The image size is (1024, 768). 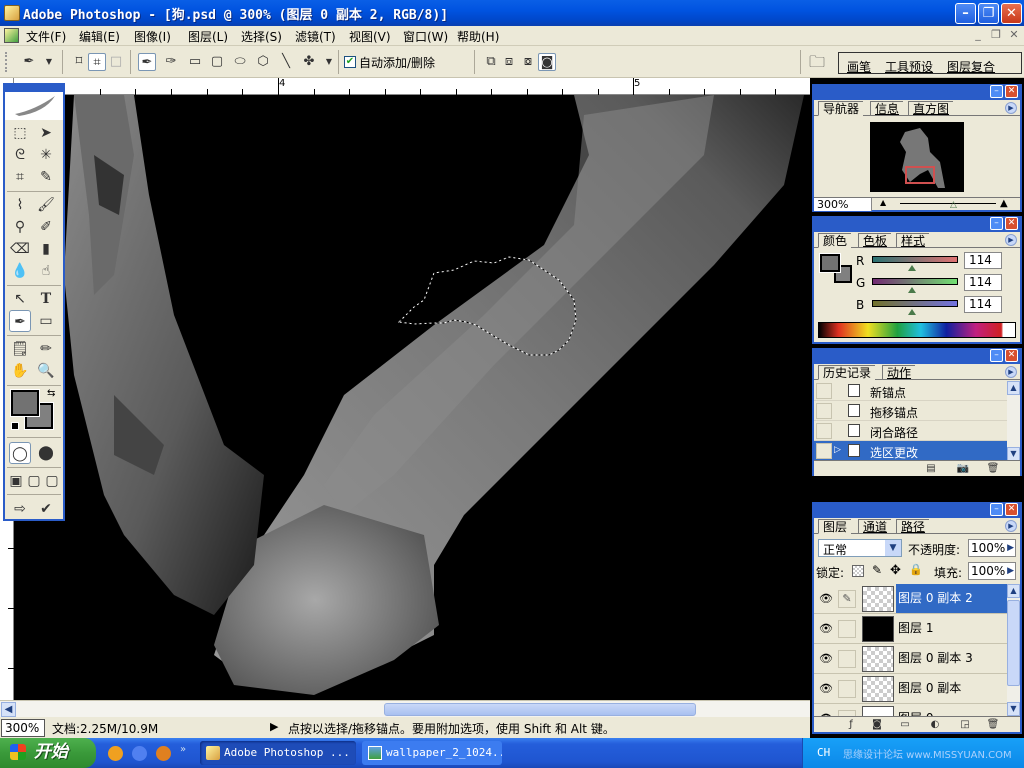 What do you see at coordinates (20, 155) in the screenshot?
I see `lasso-tool-icon: ᘓ` at bounding box center [20, 155].